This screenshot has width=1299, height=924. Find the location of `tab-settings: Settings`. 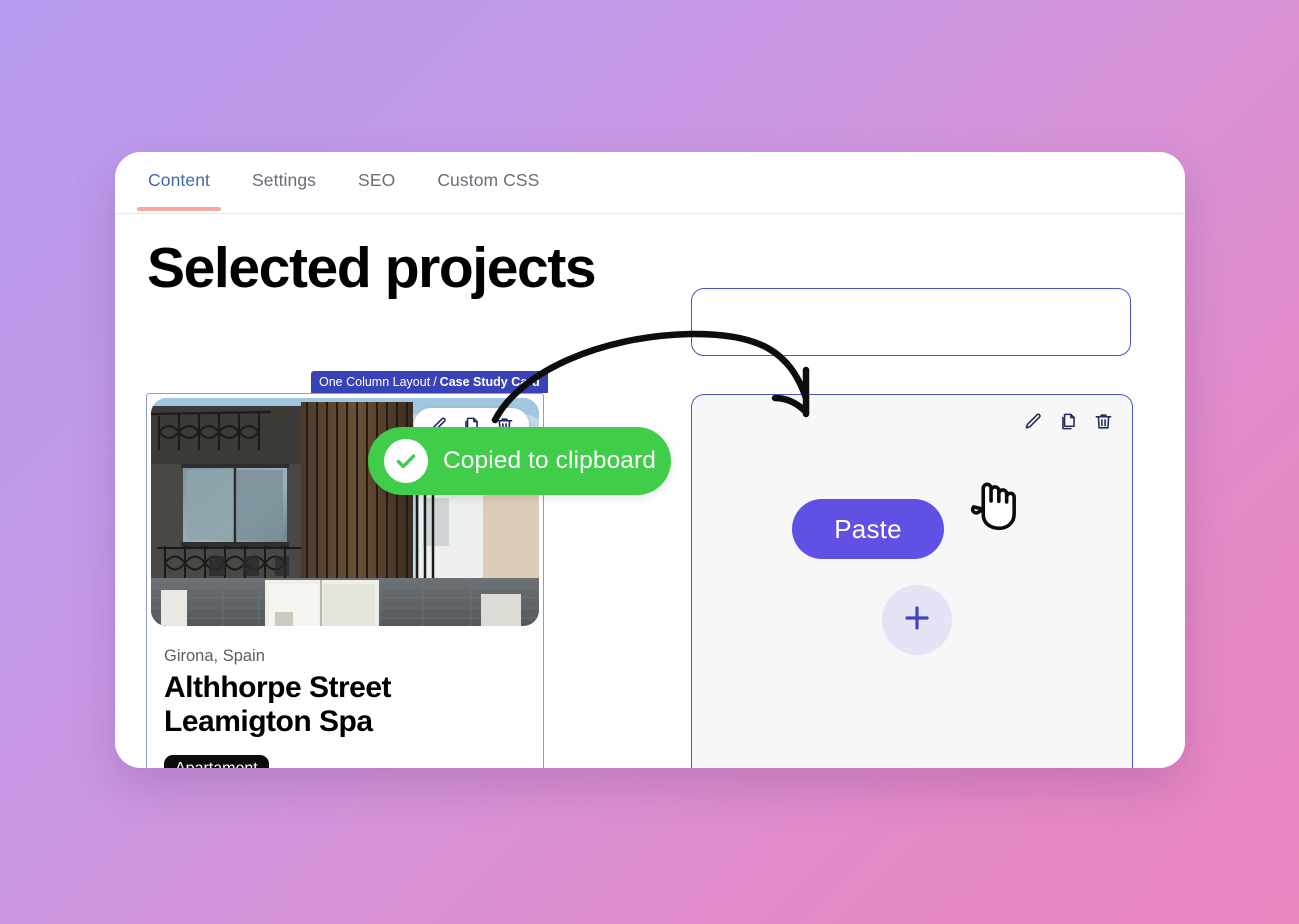

tab-settings: Settings is located at coordinates (284, 190).